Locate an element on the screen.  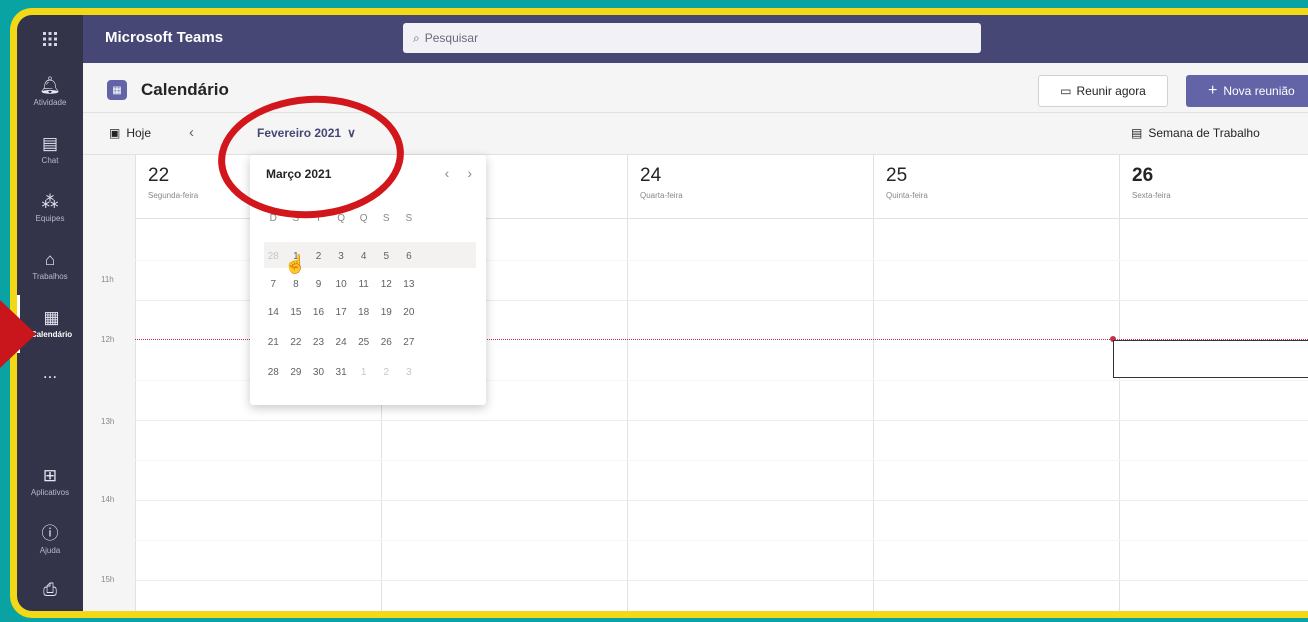
picker-day: 10 is located at coordinates (341, 284).